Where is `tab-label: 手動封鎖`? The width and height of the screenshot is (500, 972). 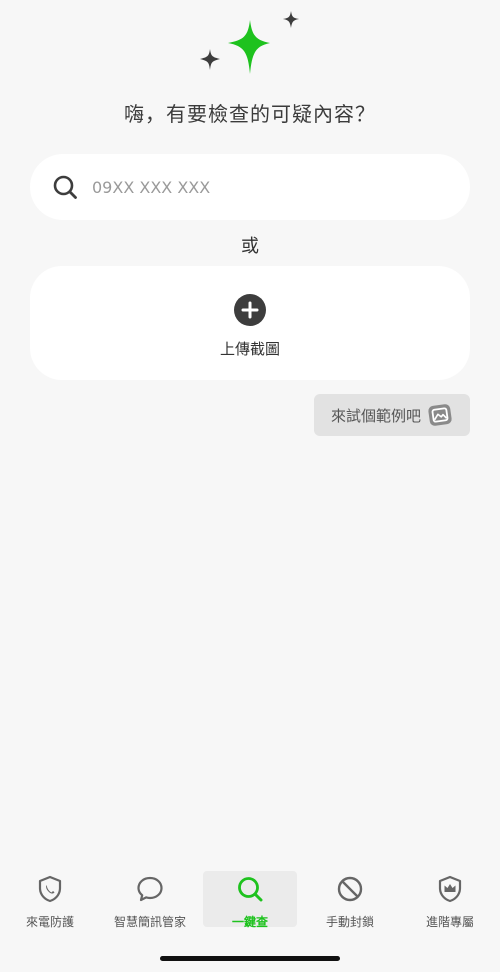 tab-label: 手動封鎖 is located at coordinates (349, 922).